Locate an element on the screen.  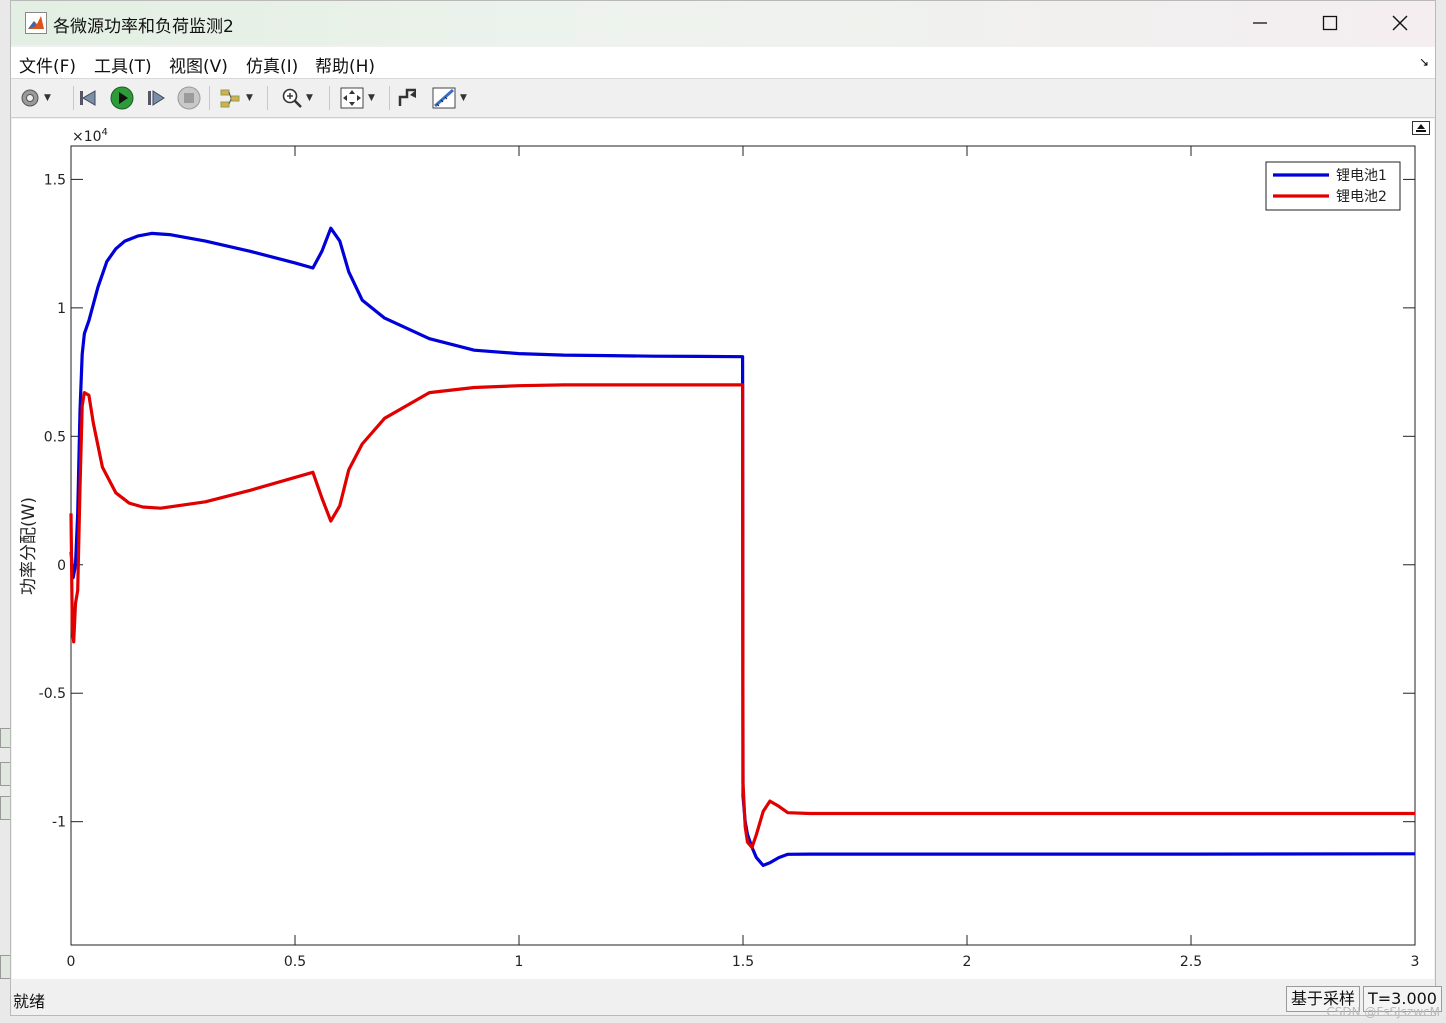
run-icon is located at coordinates (122, 98).